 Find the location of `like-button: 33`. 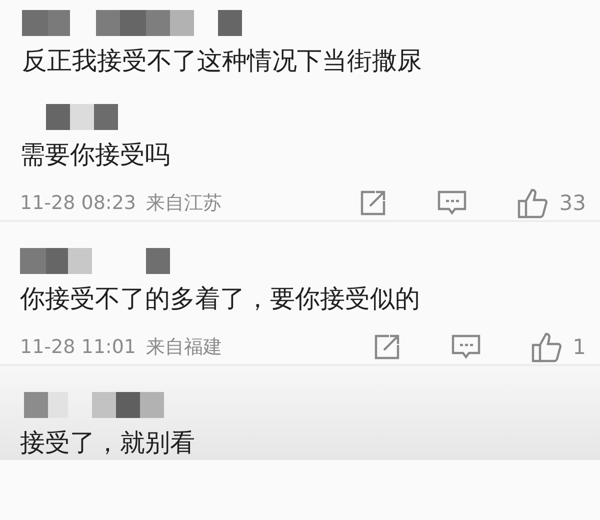

like-button: 33 is located at coordinates (551, 203).